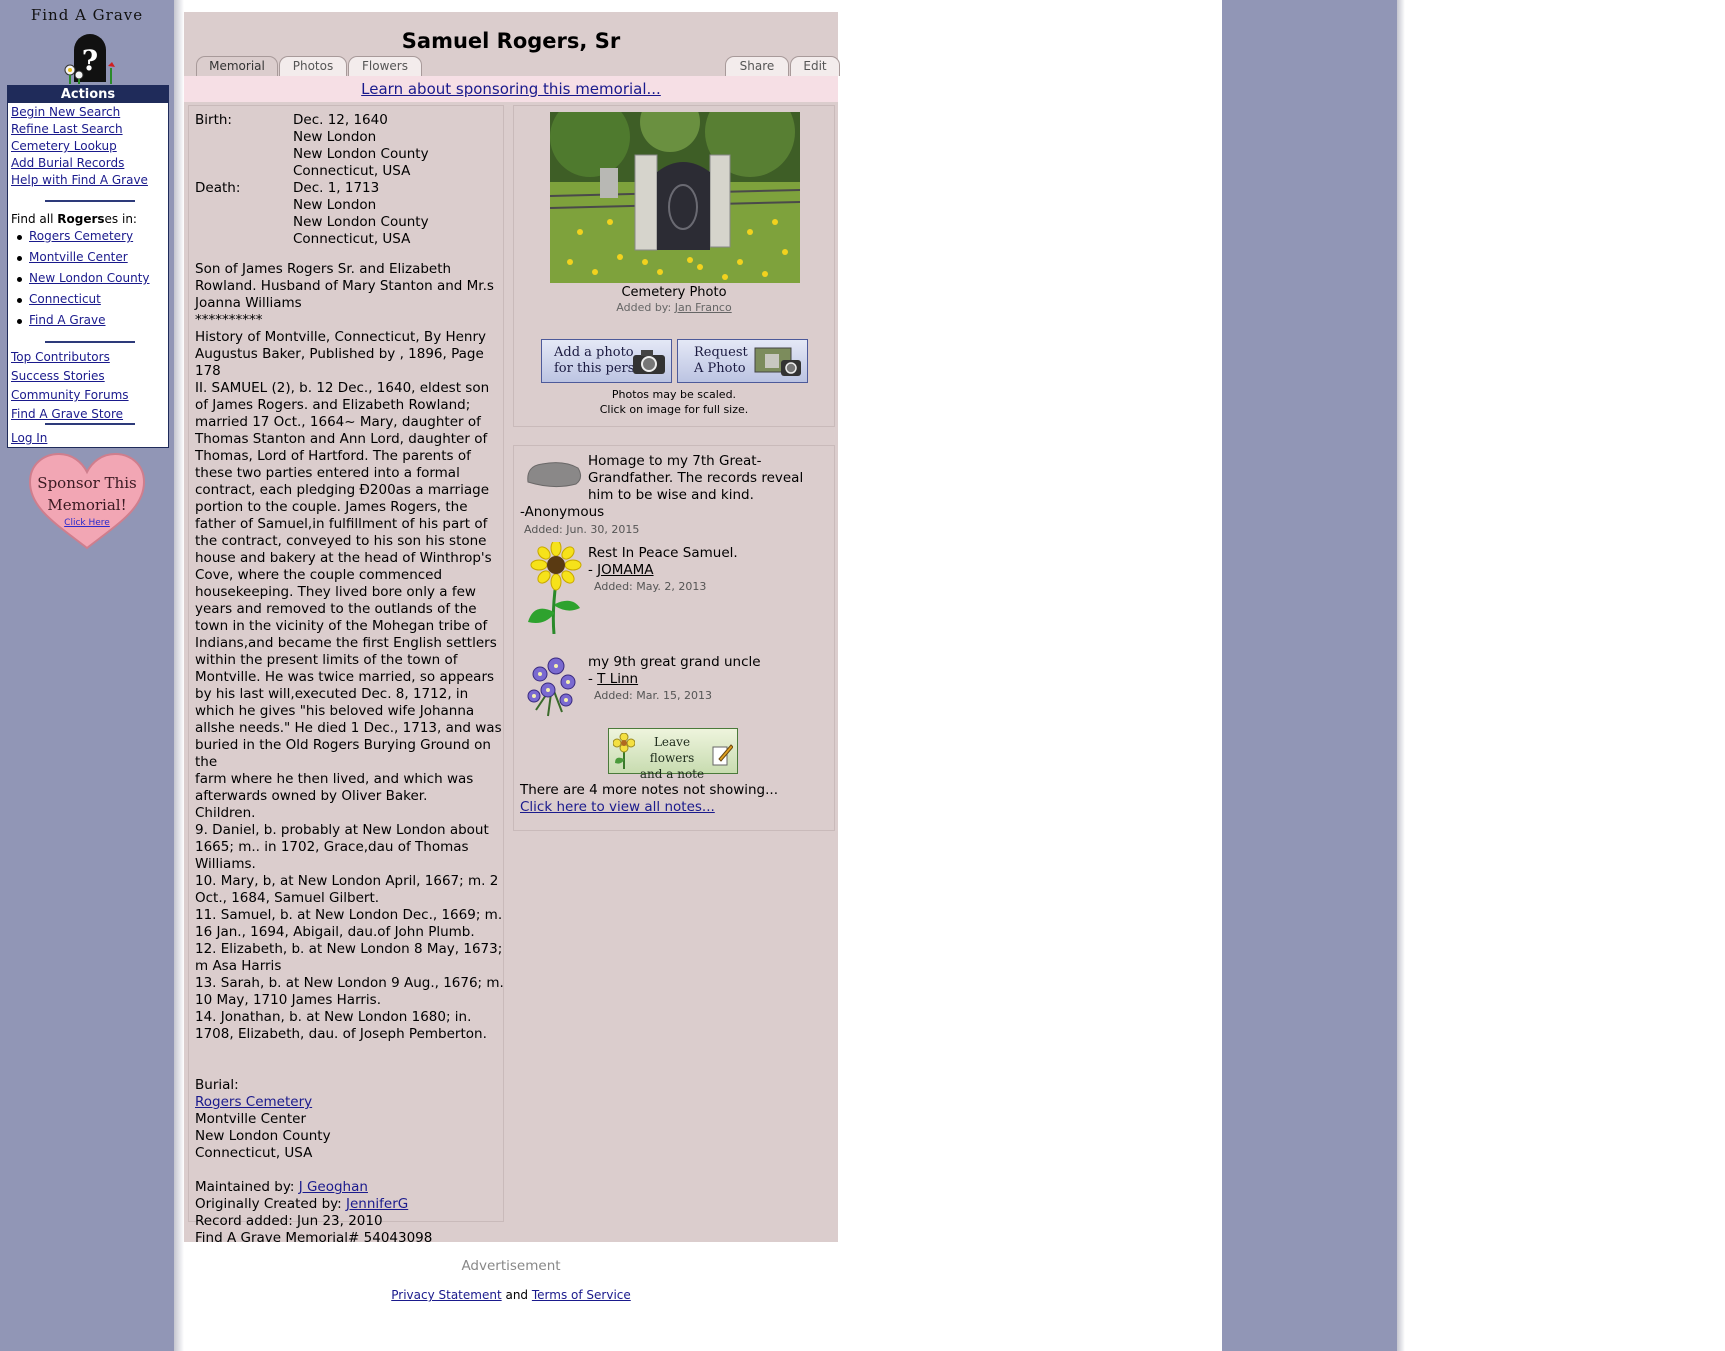 This screenshot has height=1351, width=1725. Describe the element at coordinates (79, 180) in the screenshot. I see `help-link: Help with Find A Grave` at that location.